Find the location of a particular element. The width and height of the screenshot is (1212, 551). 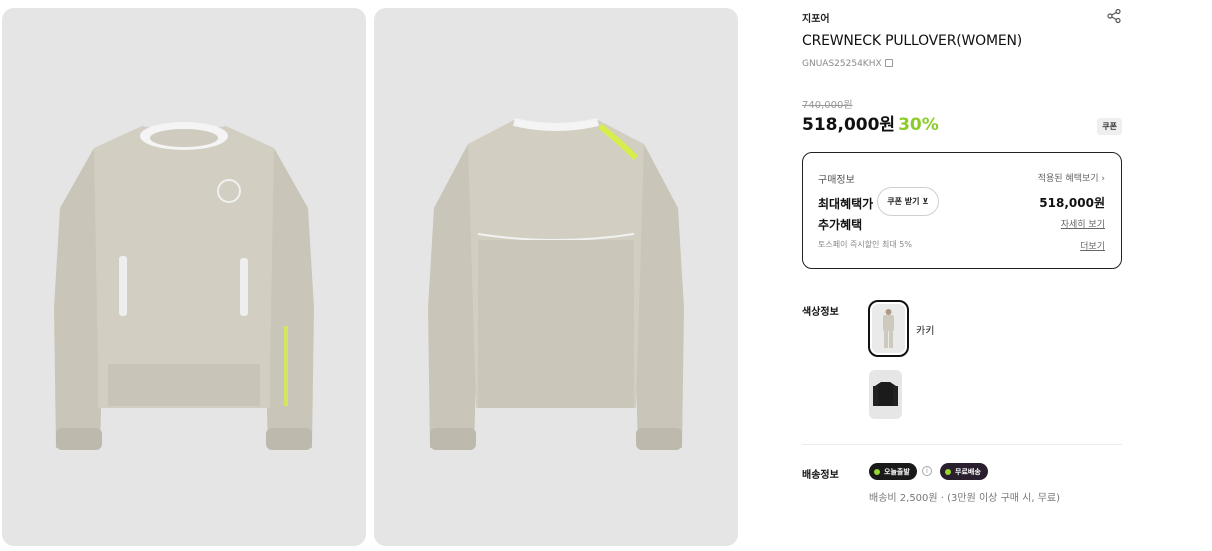

share-icon is located at coordinates (1114, 16).